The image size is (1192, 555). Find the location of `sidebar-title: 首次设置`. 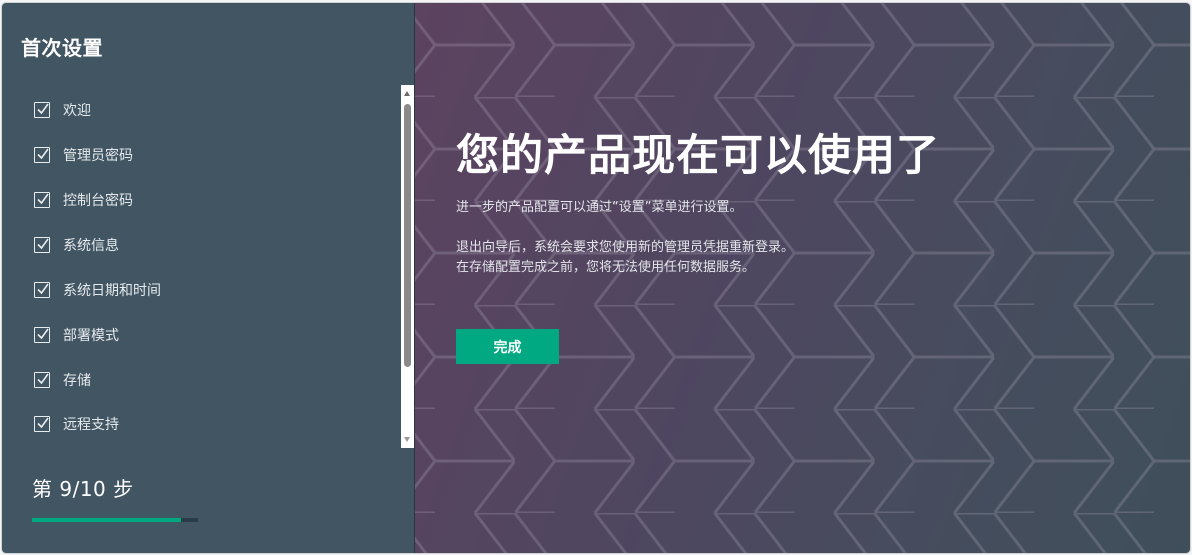

sidebar-title: 首次设置 is located at coordinates (62, 48).